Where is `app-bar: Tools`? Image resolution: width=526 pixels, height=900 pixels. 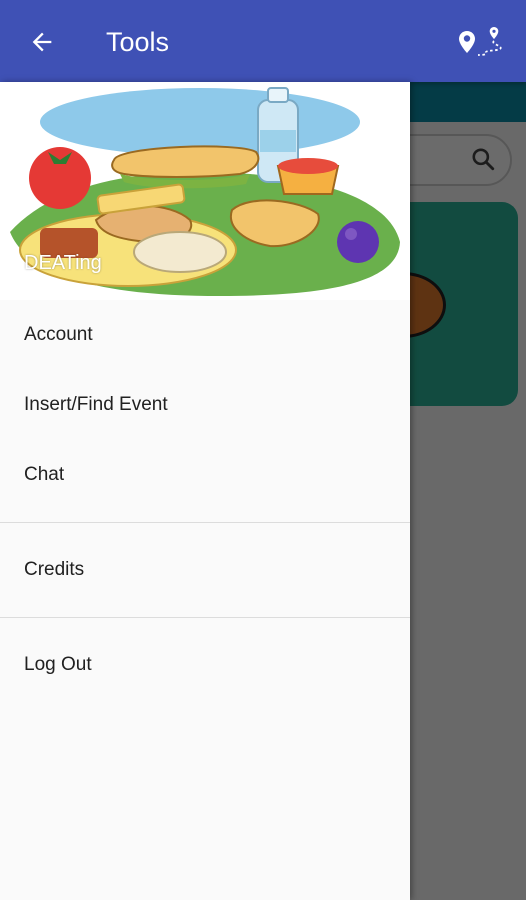 app-bar: Tools is located at coordinates (263, 41).